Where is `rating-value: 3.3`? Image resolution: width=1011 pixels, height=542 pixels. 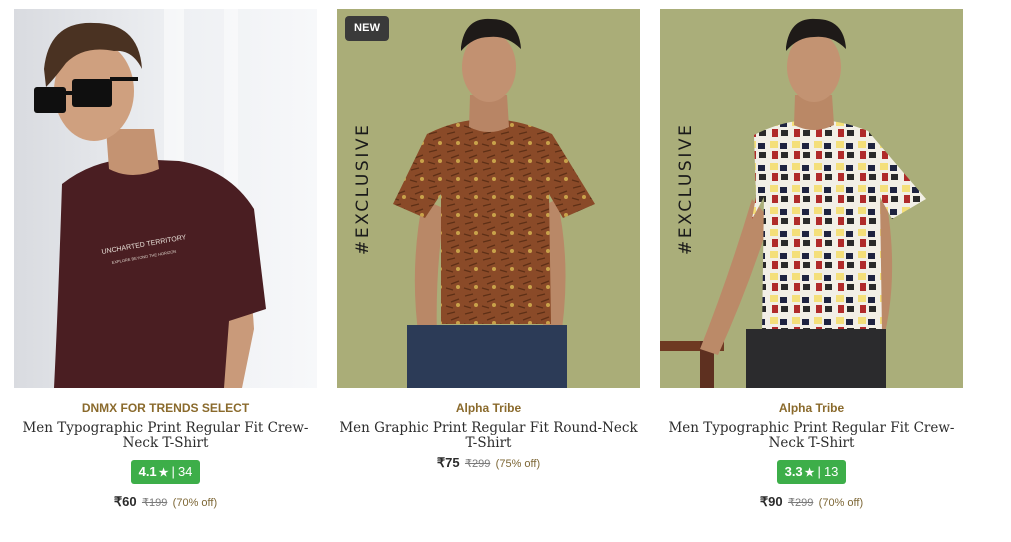 rating-value: 3.3 is located at coordinates (793, 471).